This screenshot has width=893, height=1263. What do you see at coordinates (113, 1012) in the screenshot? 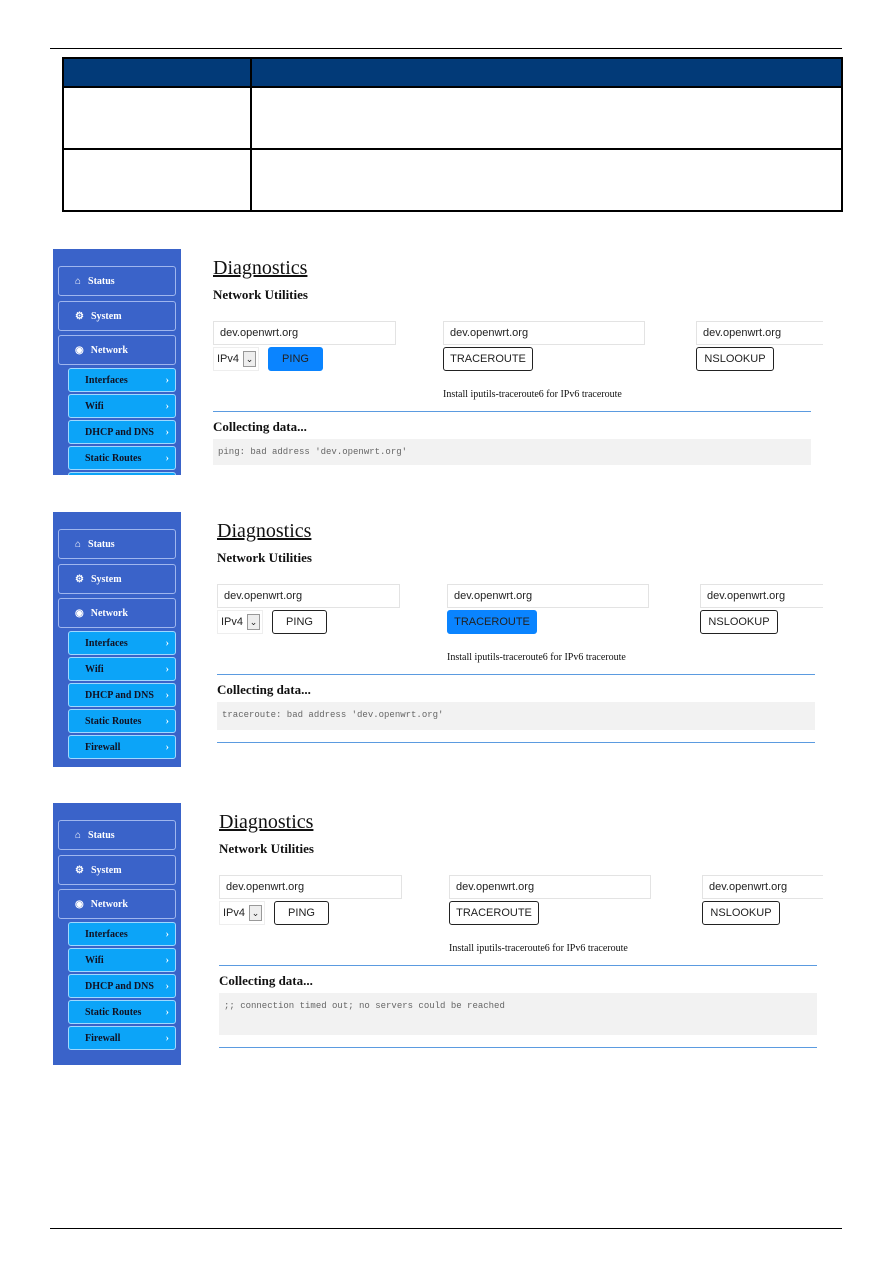
I see `submenu-item-label: Static Routes` at bounding box center [113, 1012].